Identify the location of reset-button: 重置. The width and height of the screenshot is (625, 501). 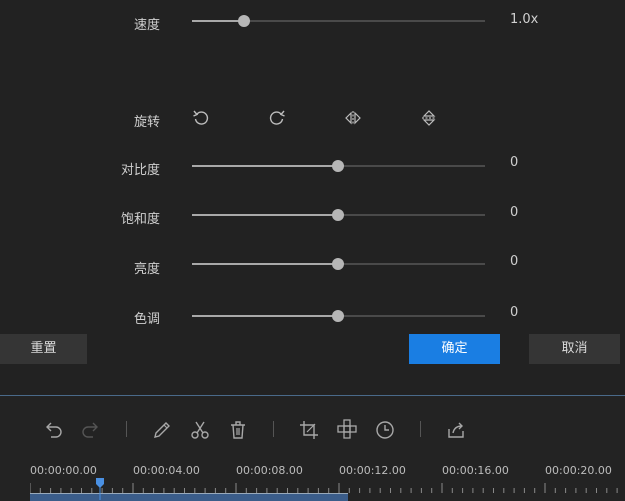
(43, 349).